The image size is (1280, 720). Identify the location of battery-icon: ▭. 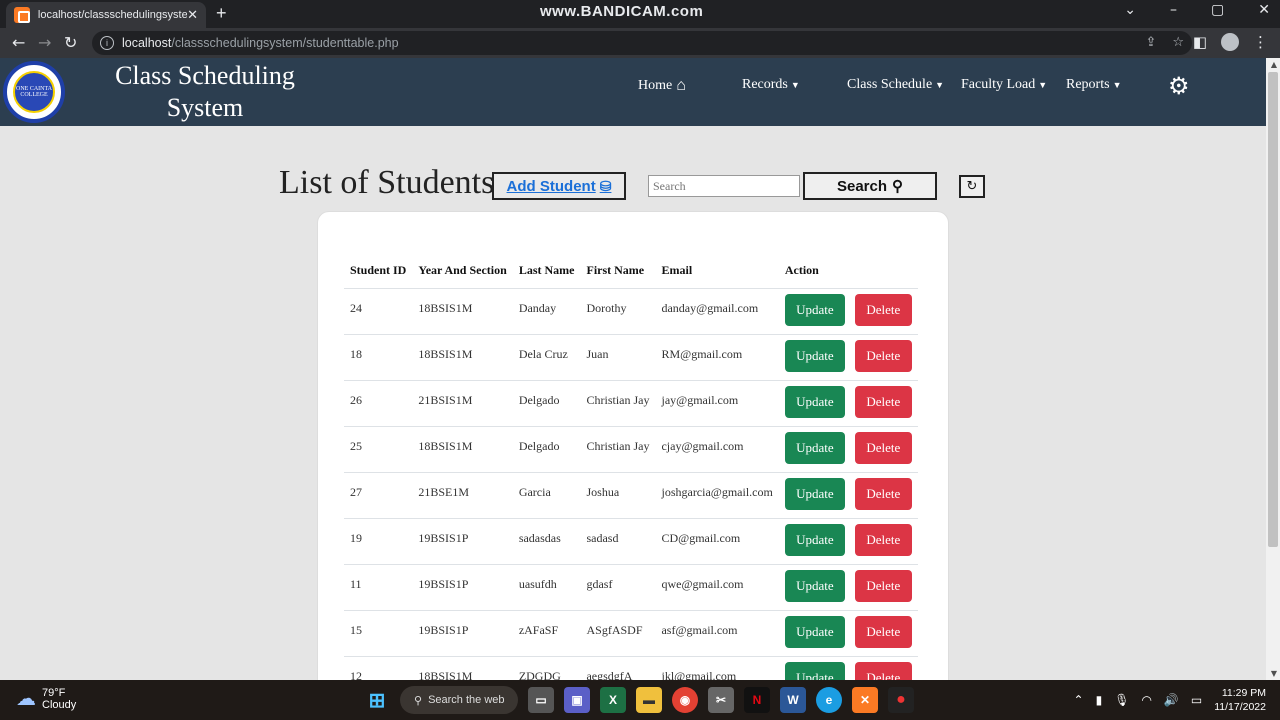
(1196, 700).